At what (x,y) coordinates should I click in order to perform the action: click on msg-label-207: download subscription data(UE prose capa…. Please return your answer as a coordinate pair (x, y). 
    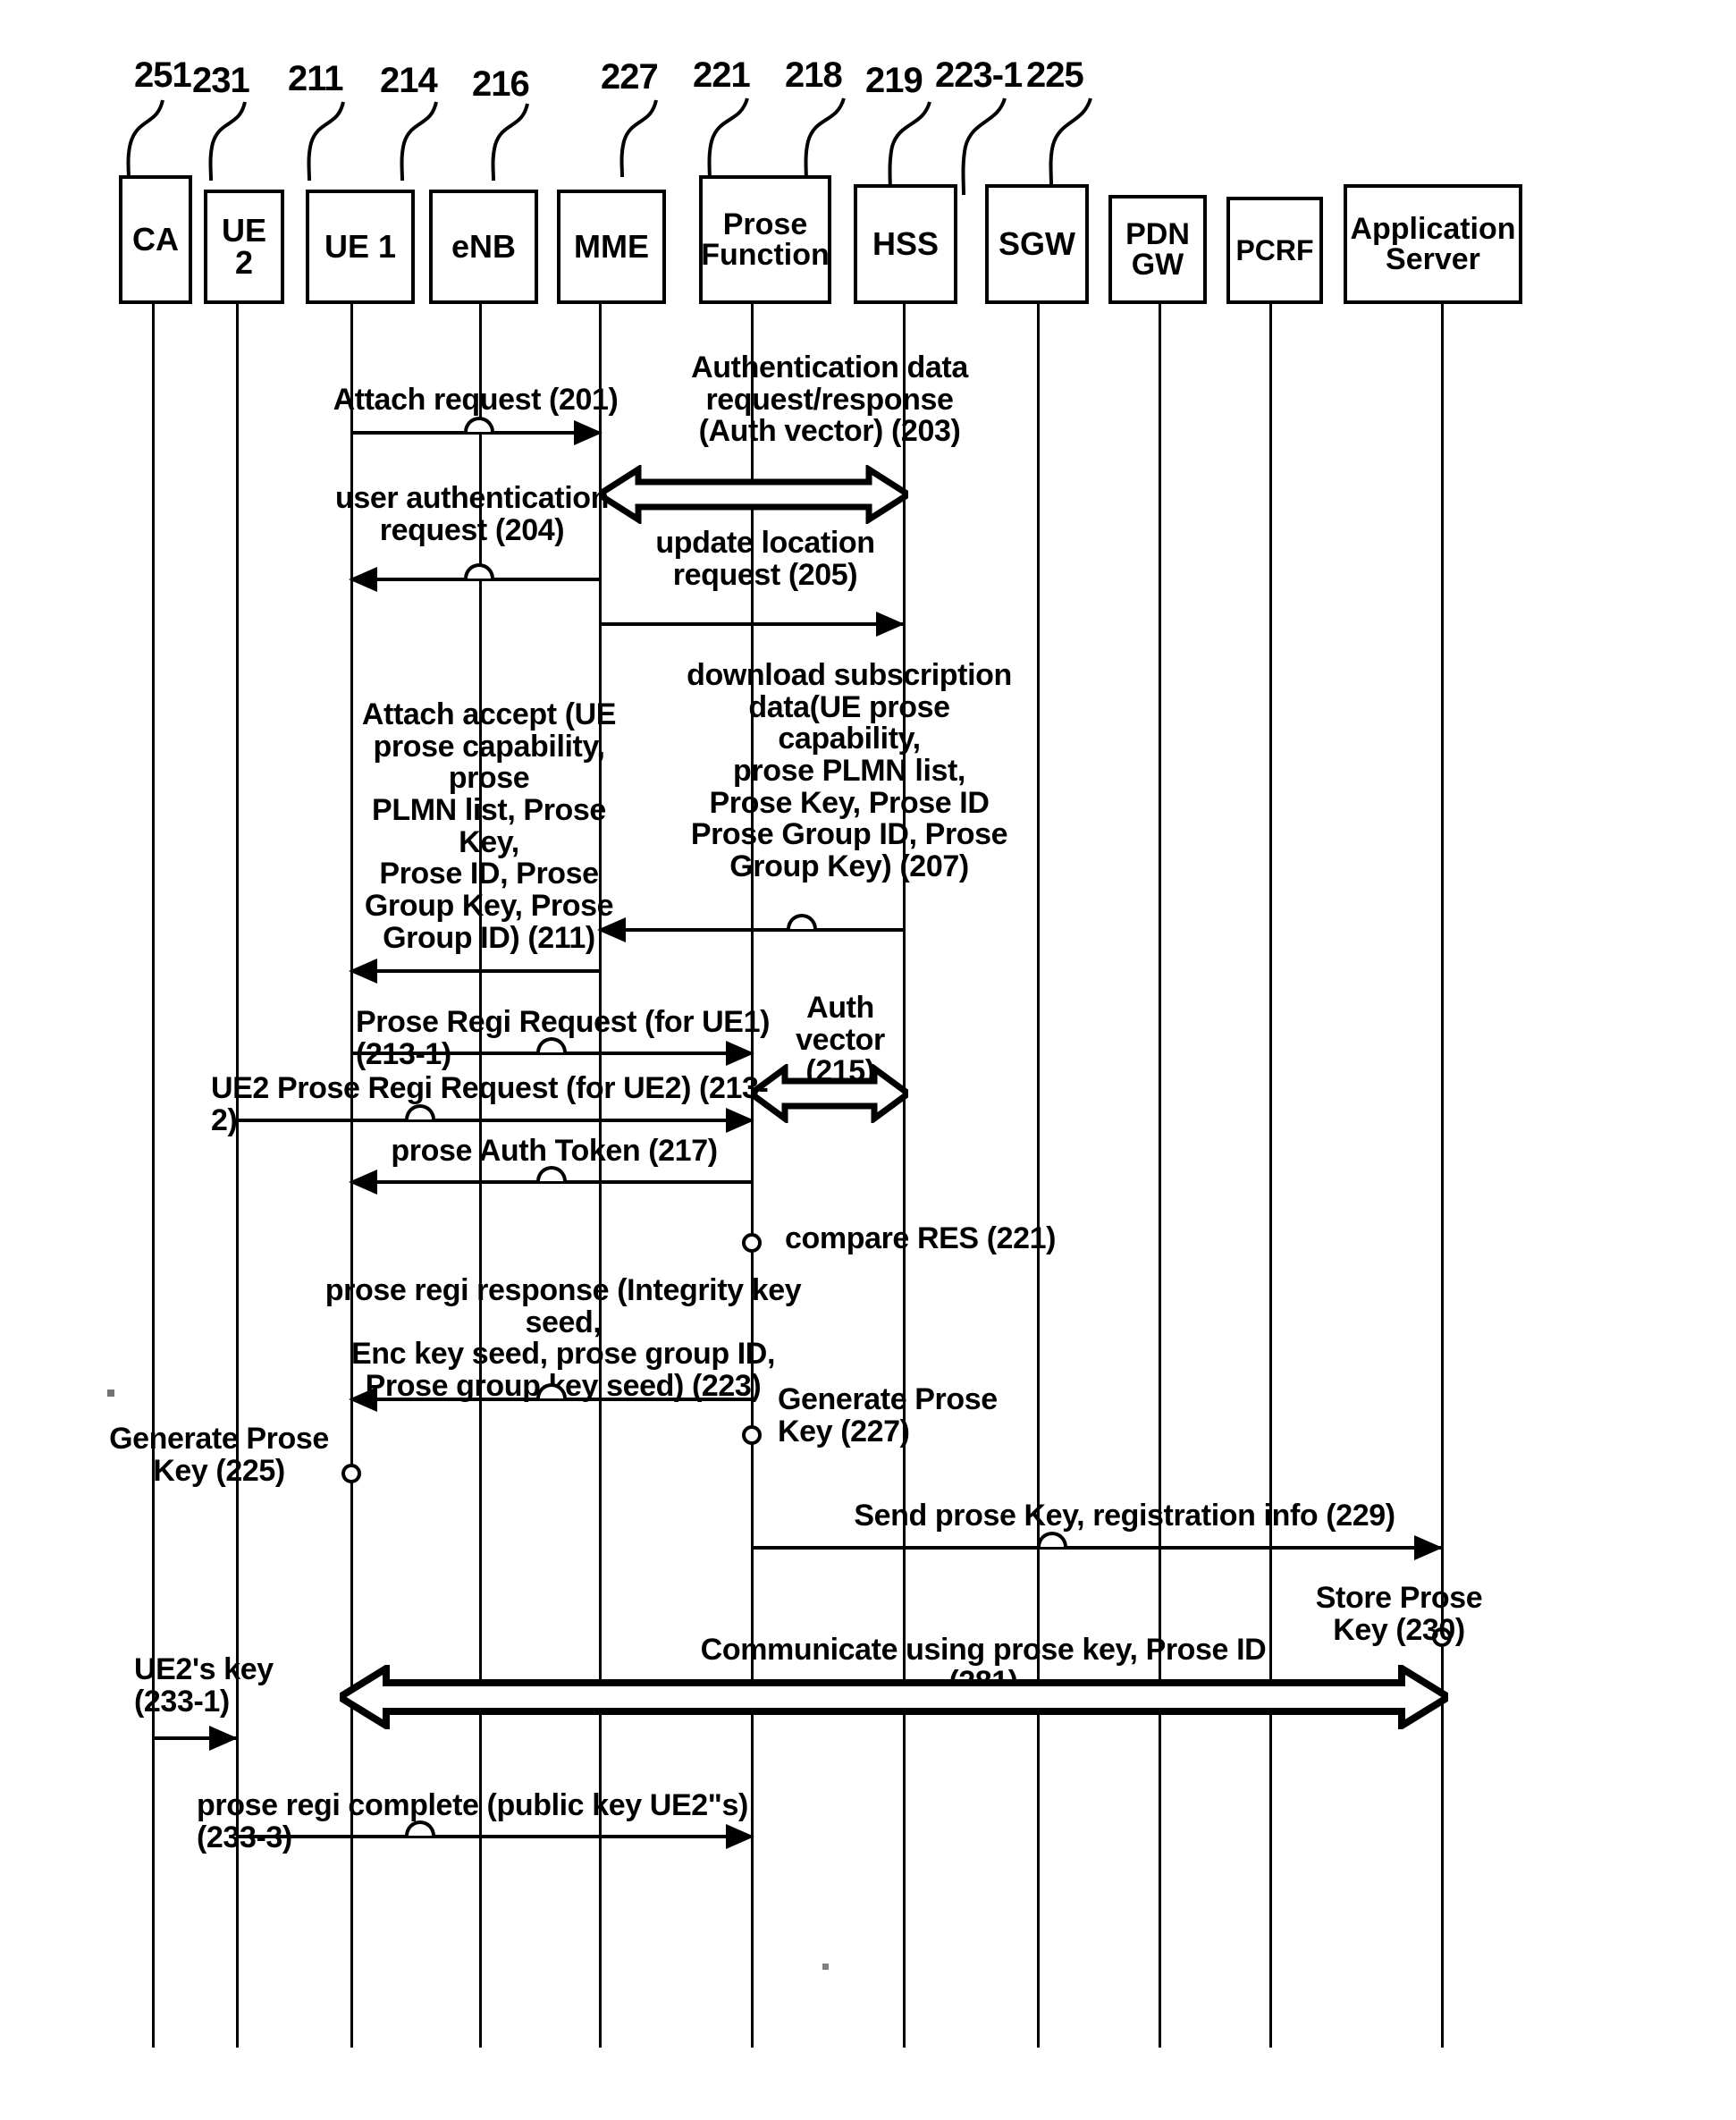
    Looking at the image, I should click on (849, 771).